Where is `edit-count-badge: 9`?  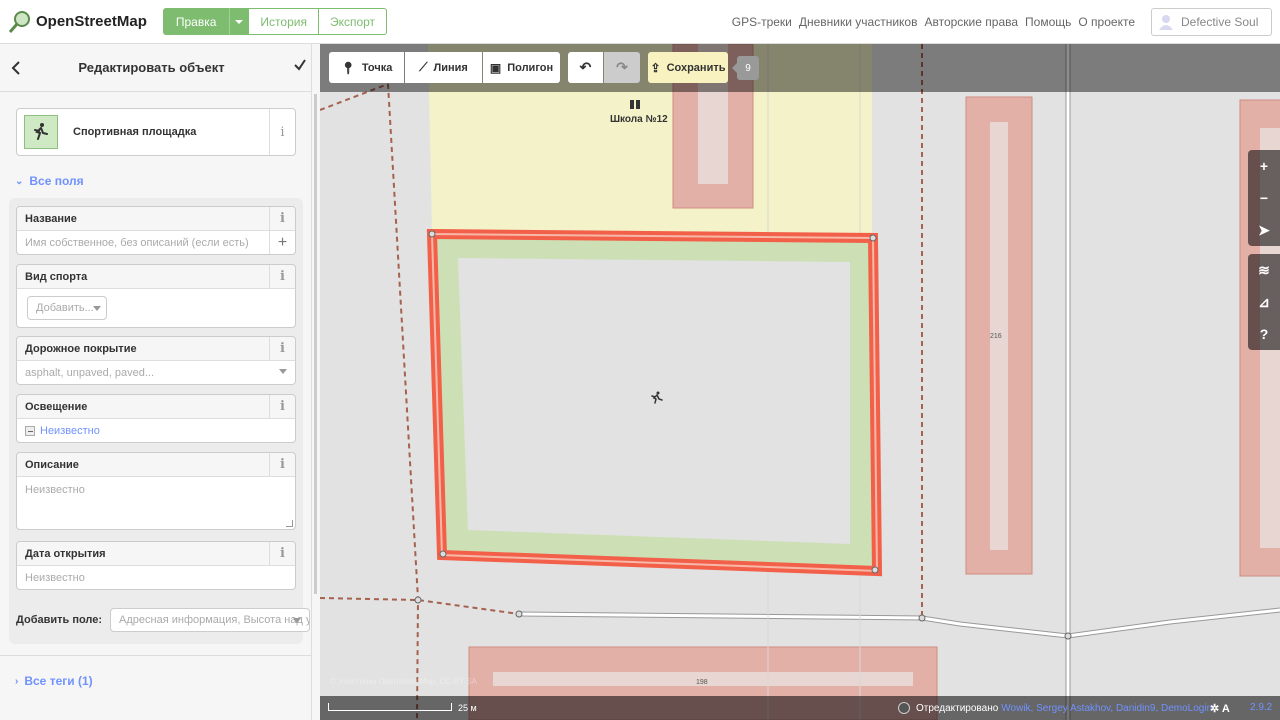
edit-count-badge: 9 is located at coordinates (745, 68).